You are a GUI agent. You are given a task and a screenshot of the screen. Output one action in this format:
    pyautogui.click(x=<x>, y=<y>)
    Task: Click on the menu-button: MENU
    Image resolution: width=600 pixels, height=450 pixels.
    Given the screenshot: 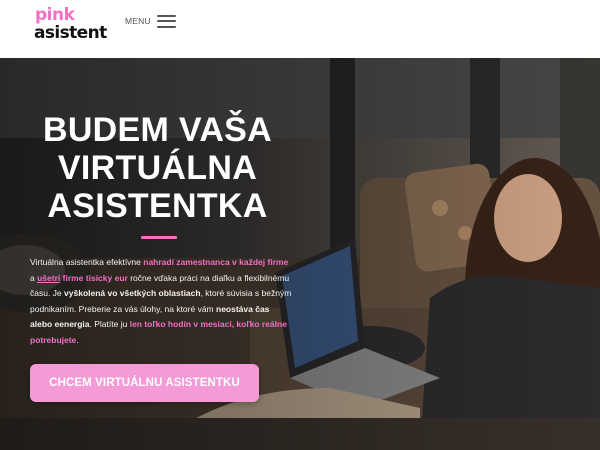 What is the action you would take?
    pyautogui.click(x=150, y=21)
    